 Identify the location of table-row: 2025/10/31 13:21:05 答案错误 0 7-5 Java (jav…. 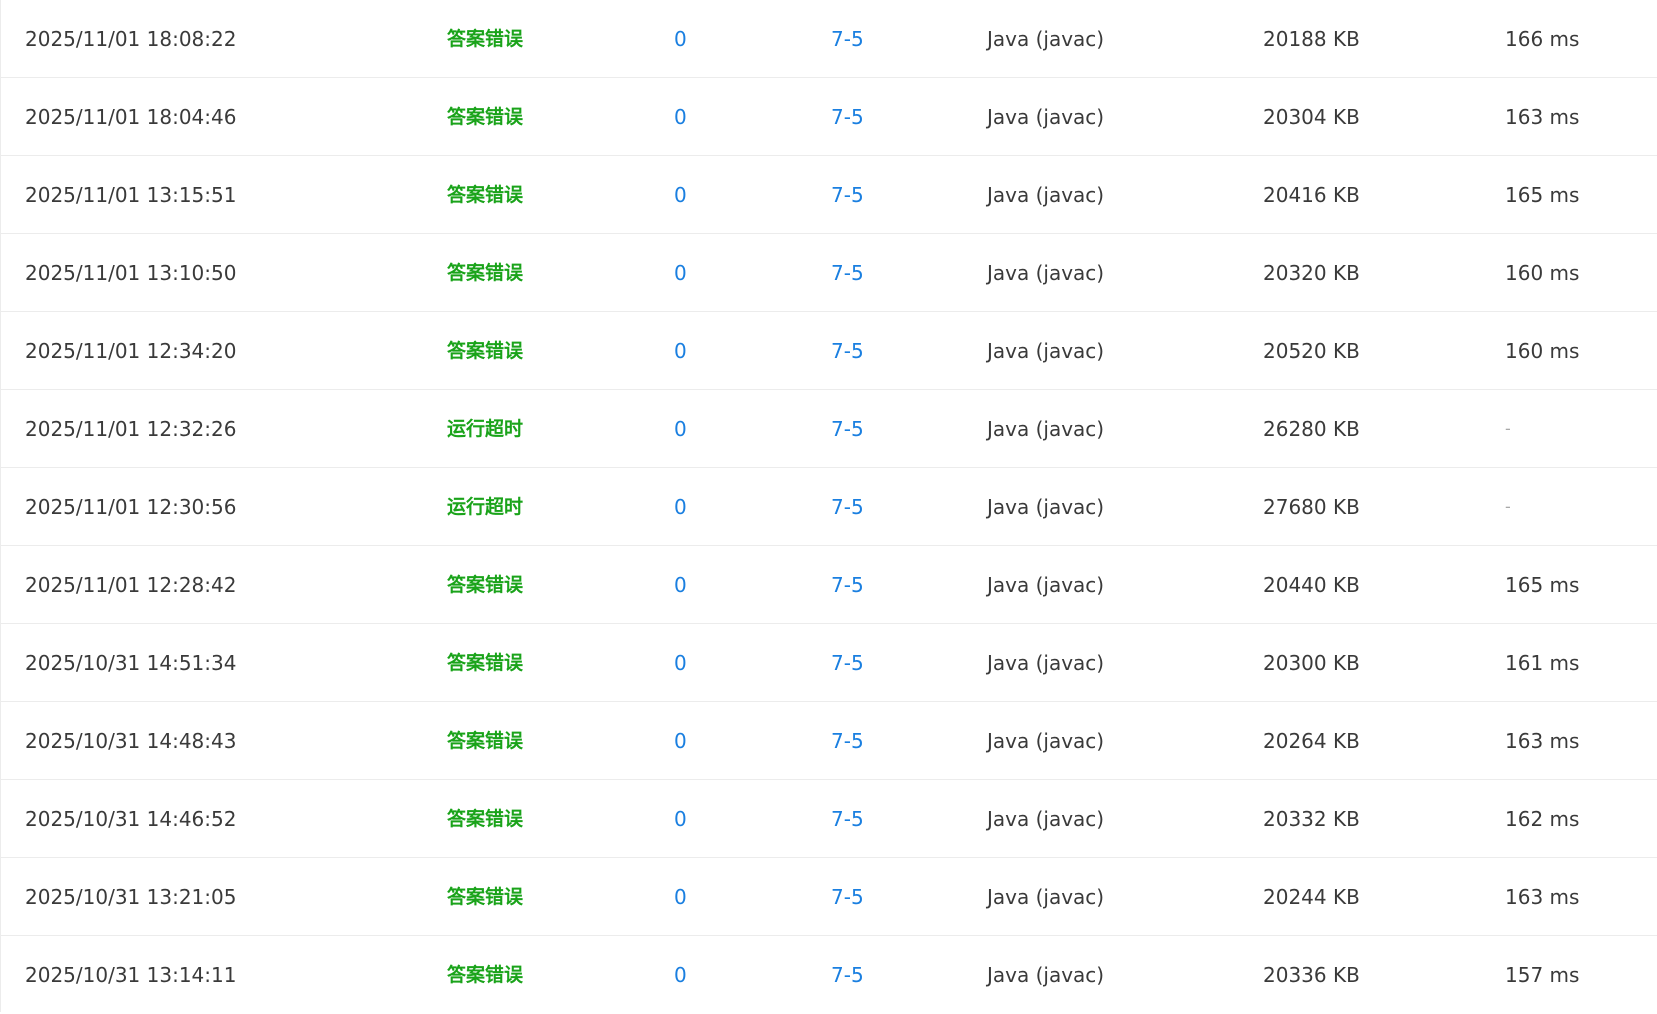
(829, 897).